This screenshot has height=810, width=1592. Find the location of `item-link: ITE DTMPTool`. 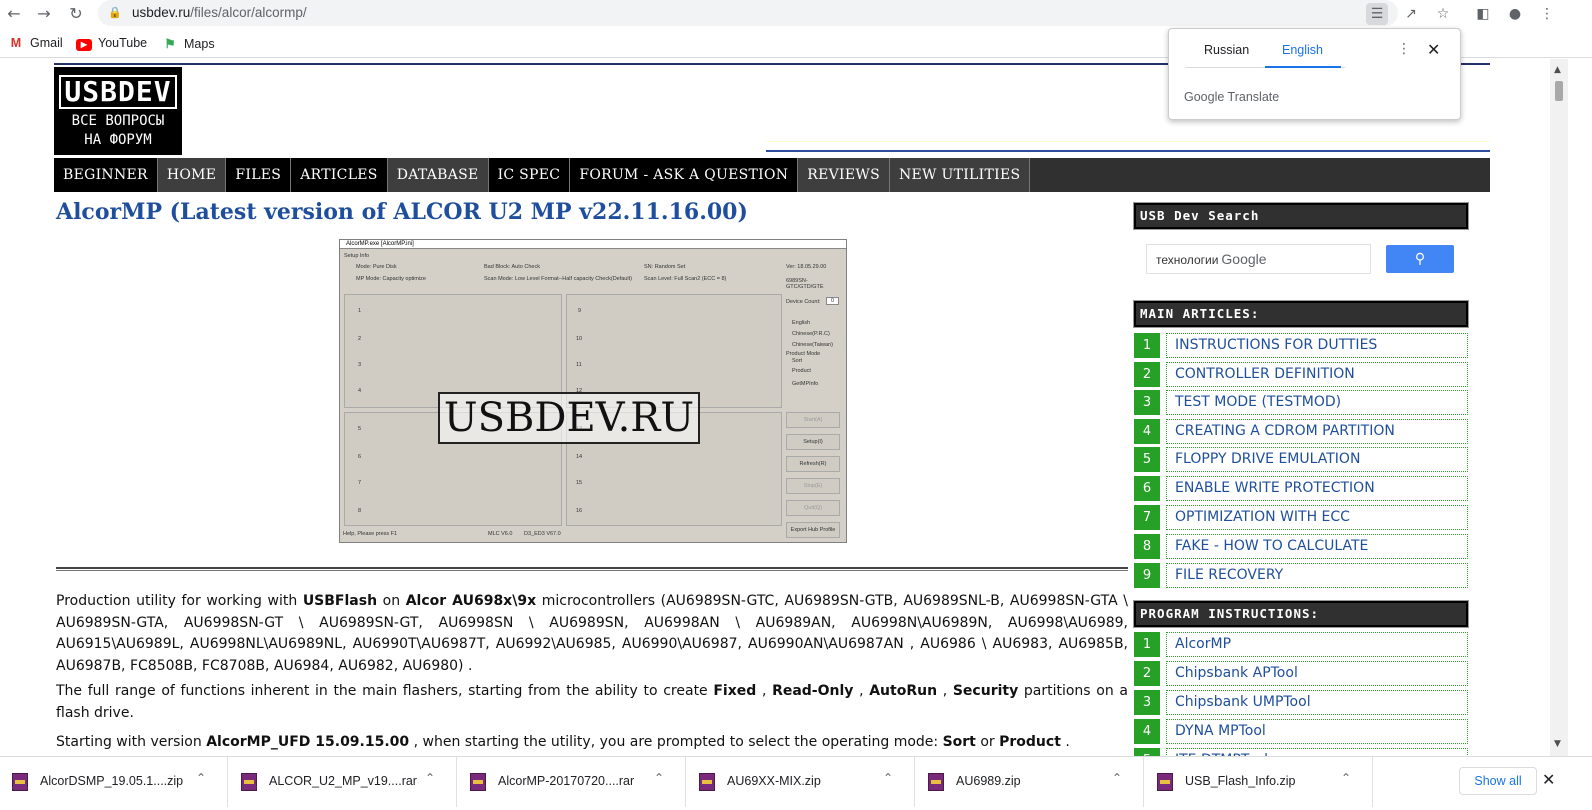

item-link: ITE DTMPTool is located at coordinates (1317, 752).